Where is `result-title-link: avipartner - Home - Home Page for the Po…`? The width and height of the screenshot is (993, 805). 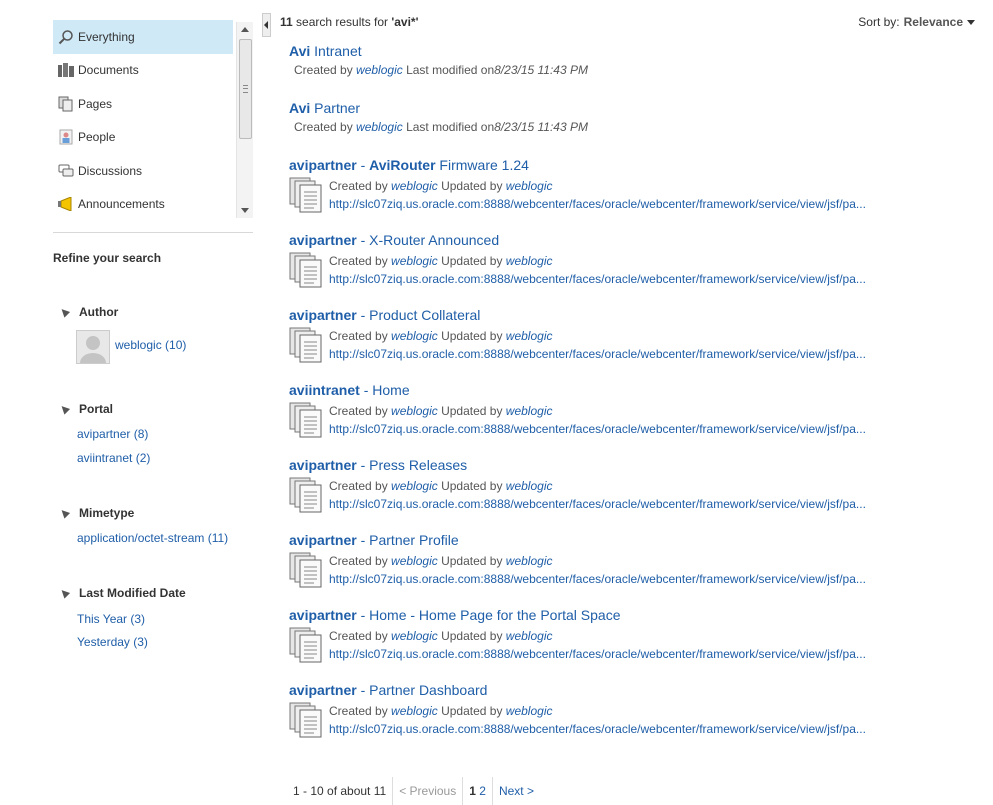 result-title-link: avipartner - Home - Home Page for the Po… is located at coordinates (455, 615).